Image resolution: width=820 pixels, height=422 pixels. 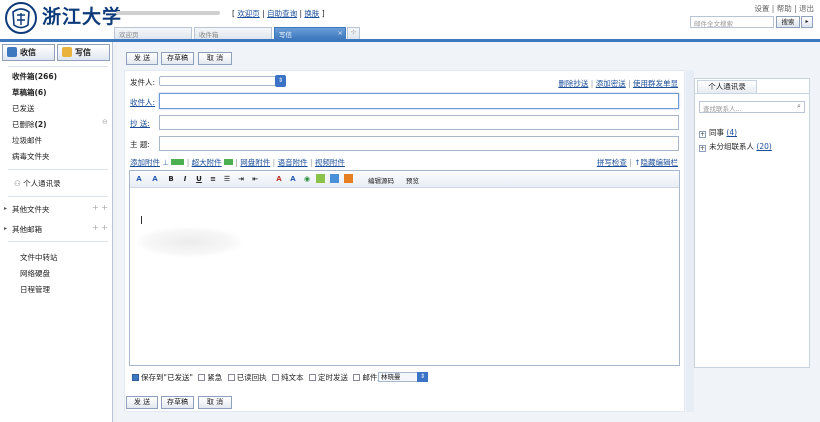 I want to click on logout-link: 退出, so click(x=806, y=8).